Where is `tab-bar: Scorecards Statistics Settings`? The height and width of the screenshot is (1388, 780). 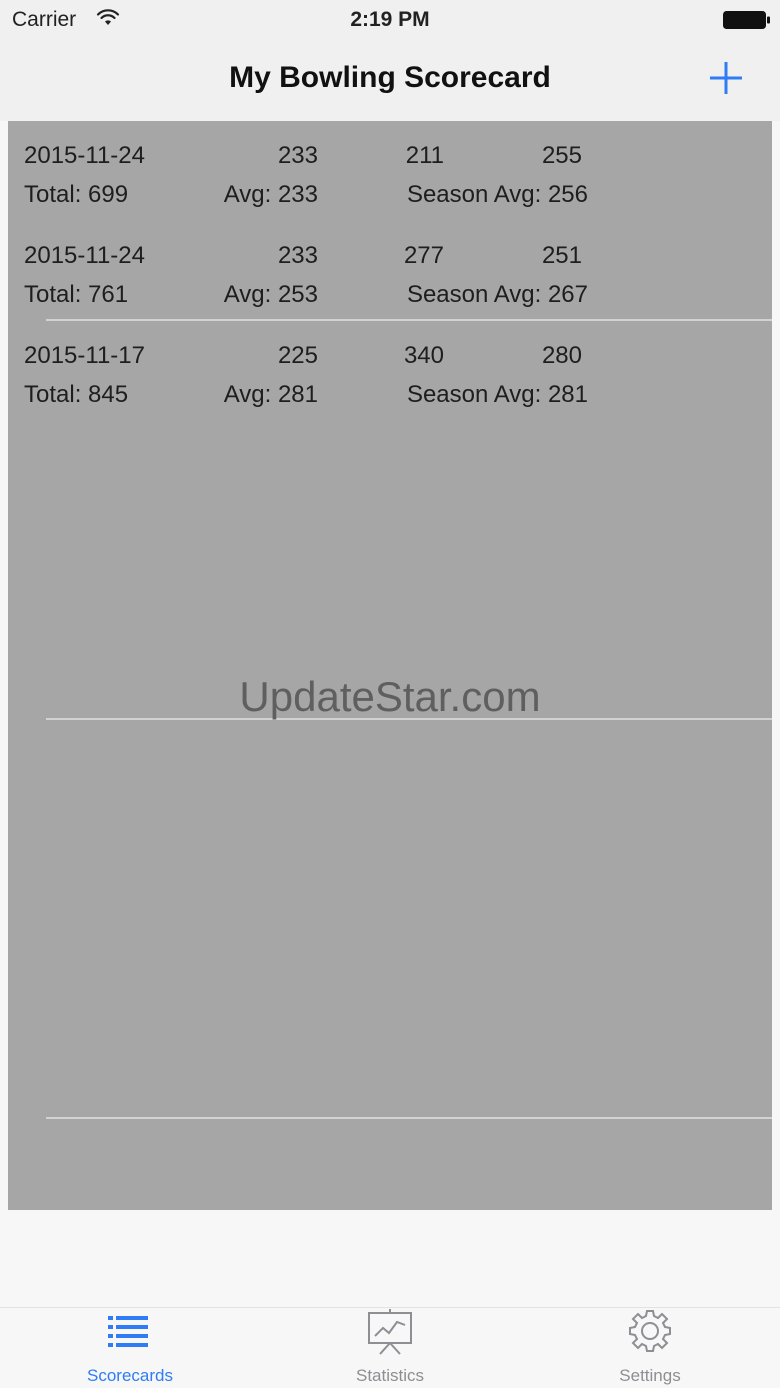
tab-bar: Scorecards Statistics Settings is located at coordinates (390, 1347).